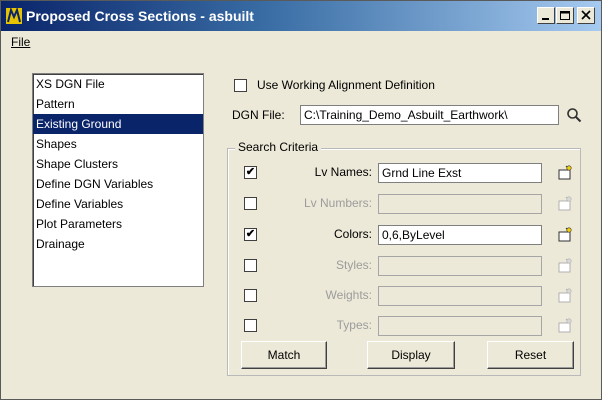 The height and width of the screenshot is (400, 602). What do you see at coordinates (460, 296) in the screenshot?
I see `weights-input` at bounding box center [460, 296].